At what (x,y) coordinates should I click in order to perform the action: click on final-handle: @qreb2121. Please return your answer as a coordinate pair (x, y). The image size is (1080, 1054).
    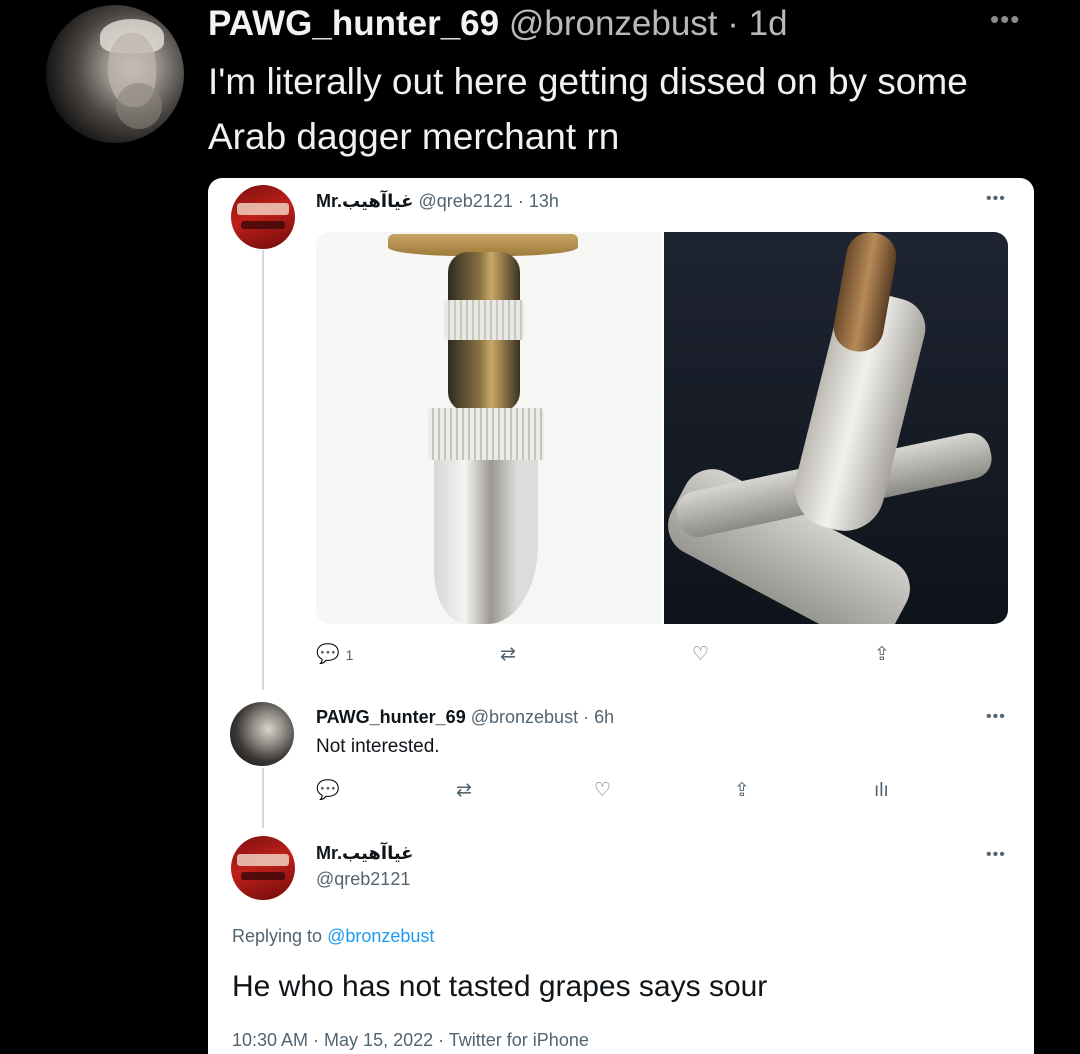
    Looking at the image, I should click on (363, 879).